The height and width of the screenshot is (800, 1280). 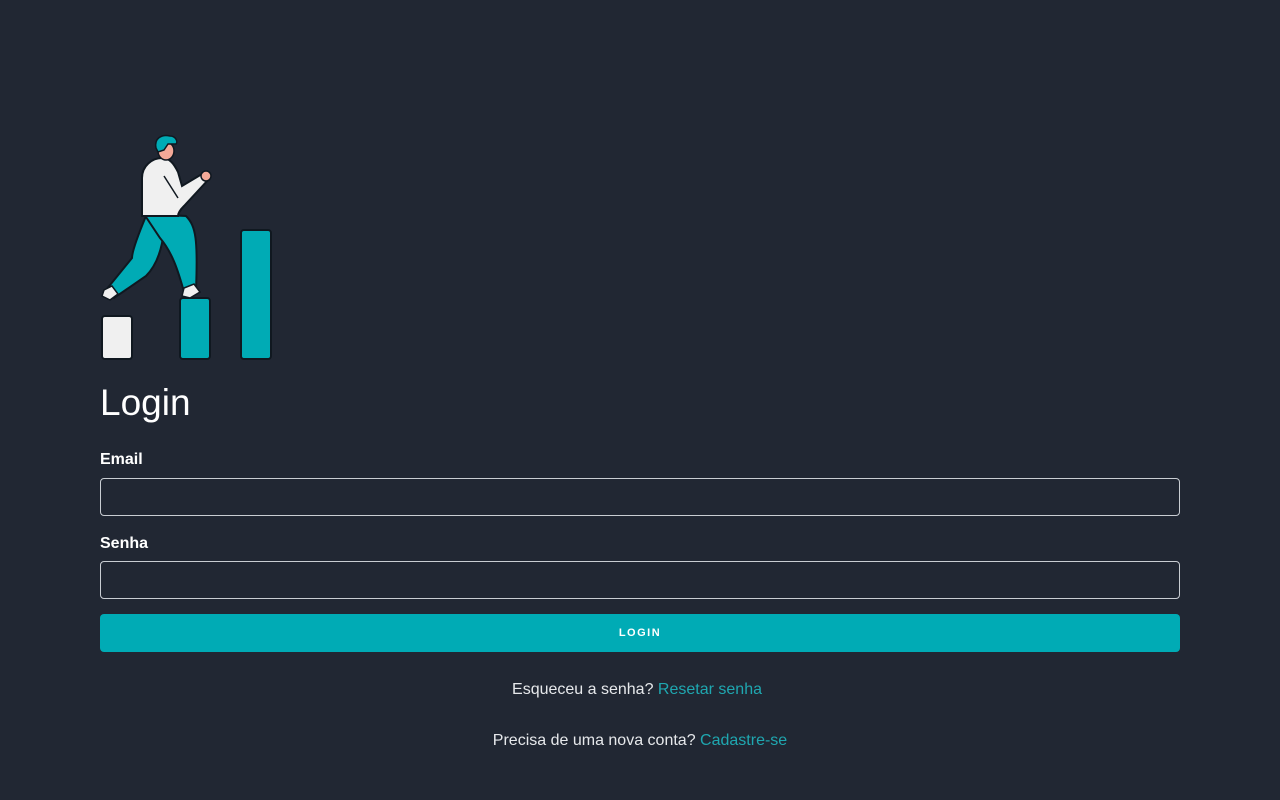 I want to click on signup-link: Cadastre-se, so click(x=743, y=740).